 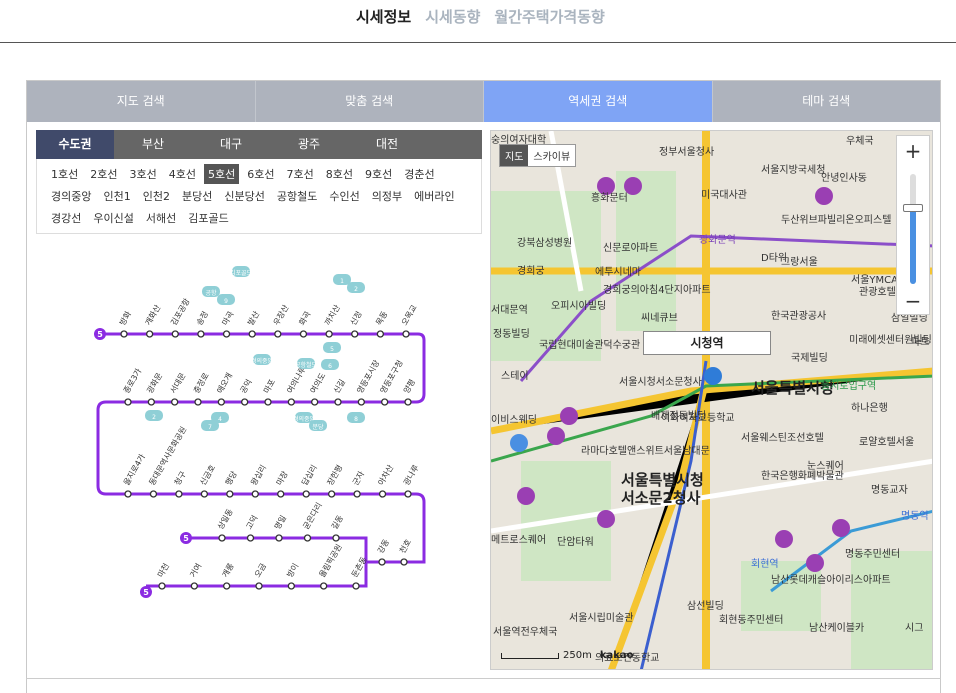 I want to click on line-chip: 8호선, so click(x=339, y=174).